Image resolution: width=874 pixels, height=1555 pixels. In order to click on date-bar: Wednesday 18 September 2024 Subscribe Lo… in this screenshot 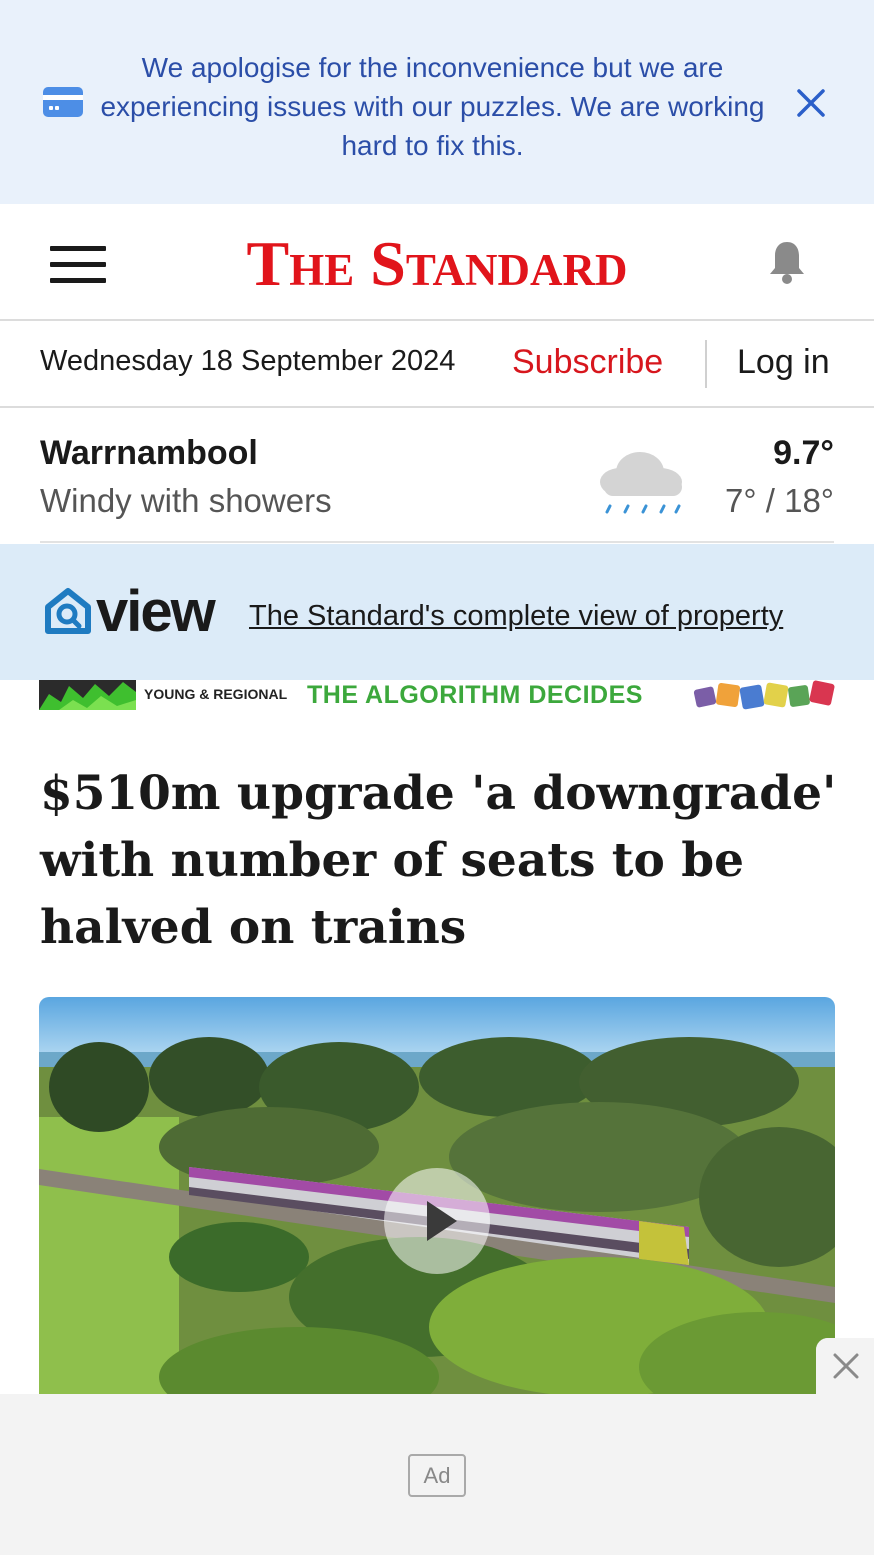, I will do `click(437, 364)`.